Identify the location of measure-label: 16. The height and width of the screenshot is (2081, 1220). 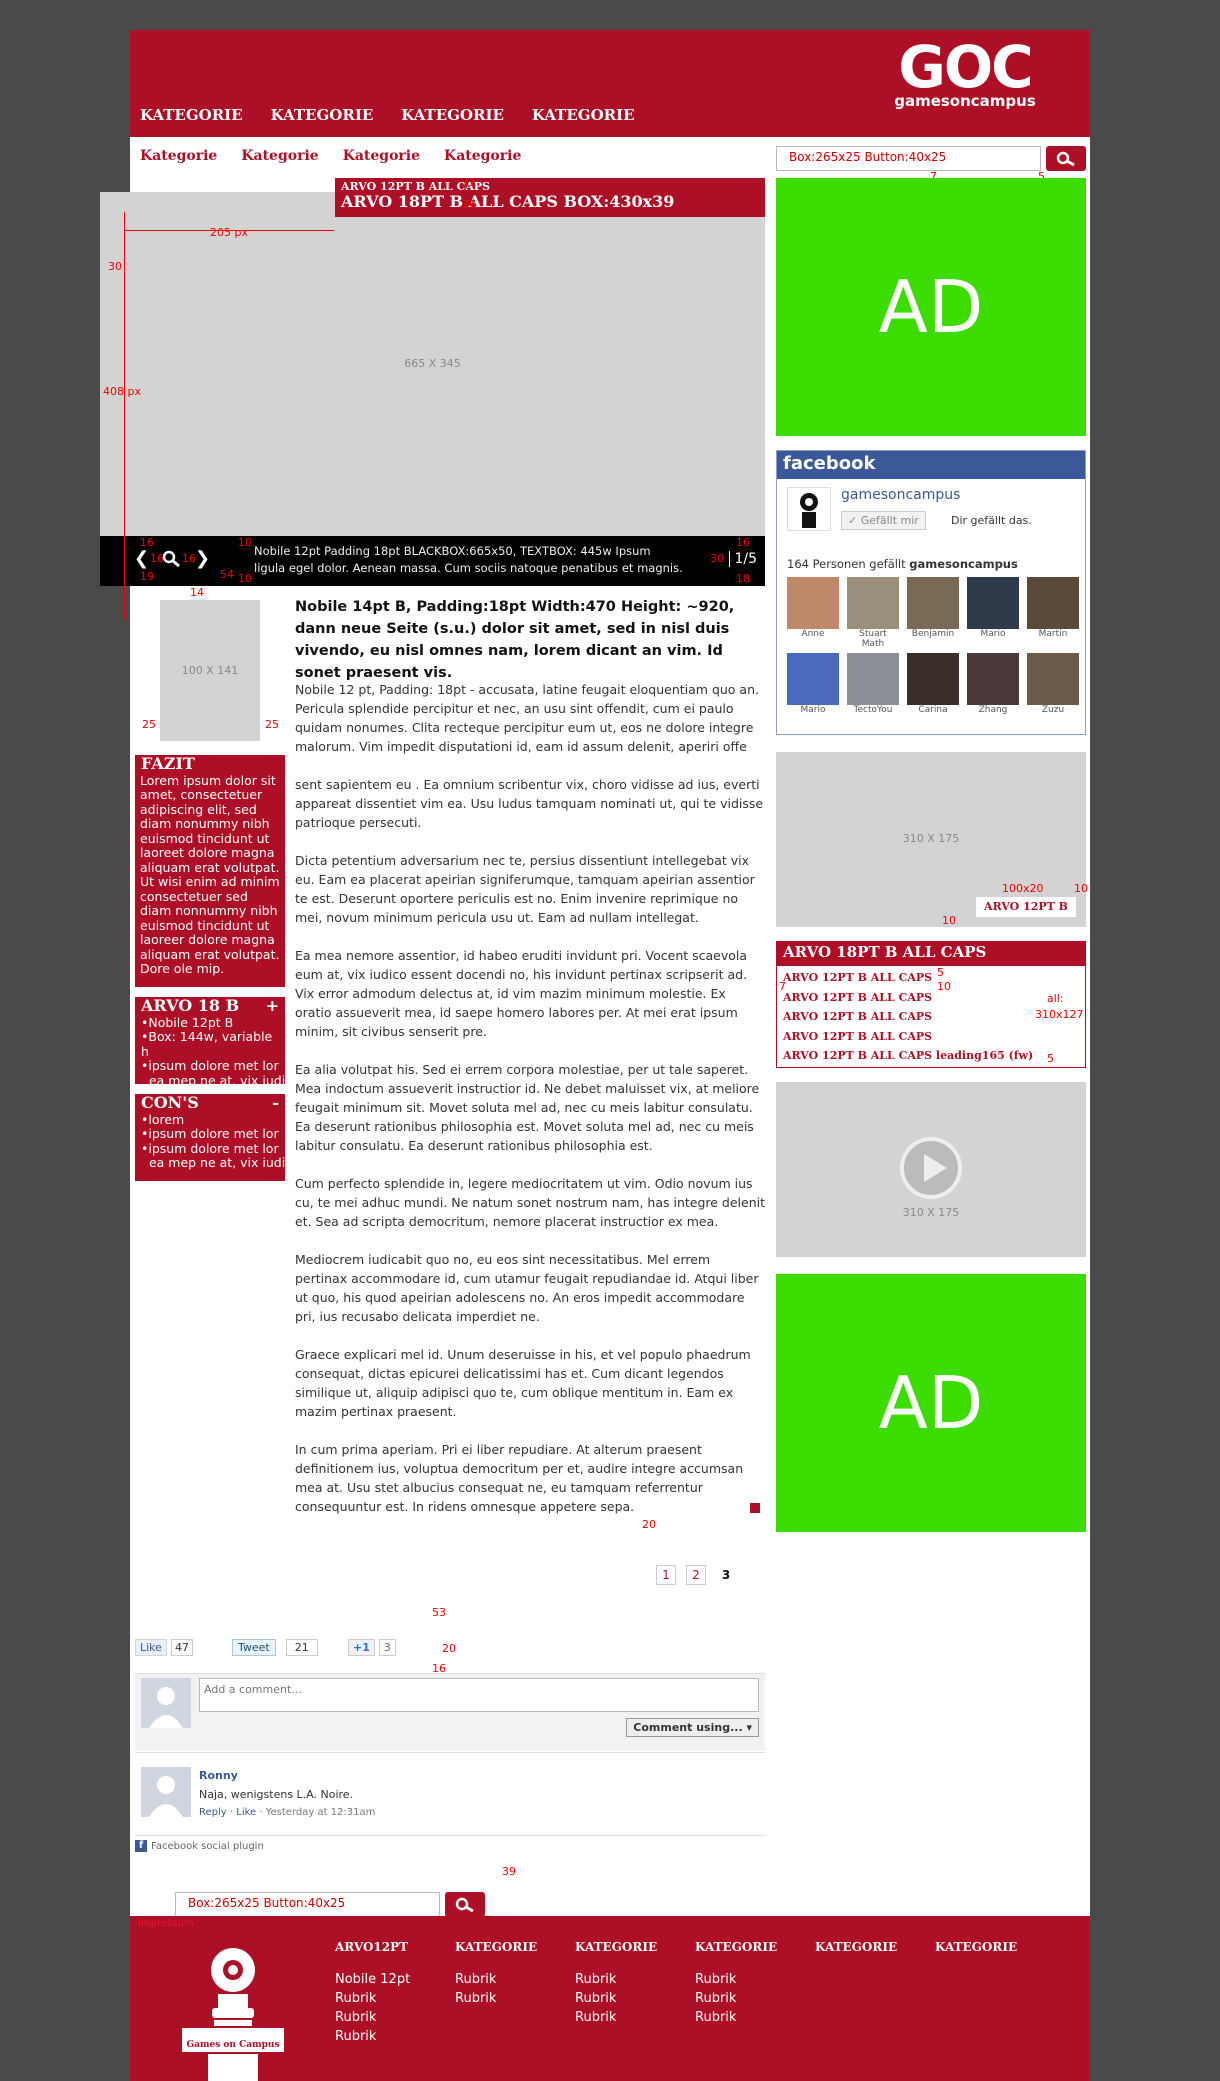
(147, 542).